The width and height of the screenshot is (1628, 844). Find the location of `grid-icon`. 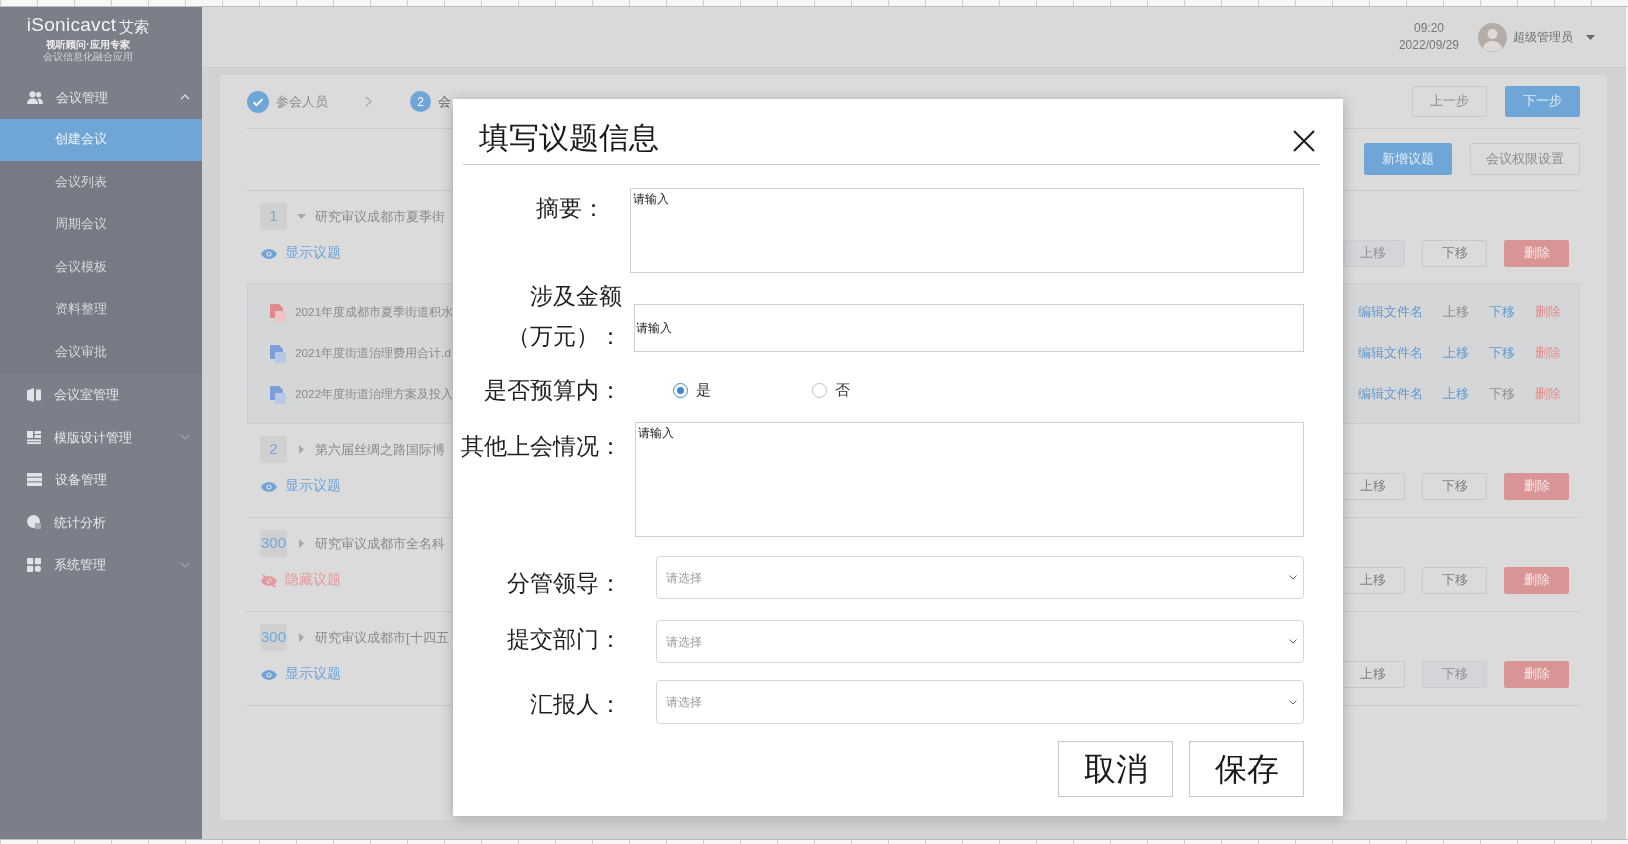

grid-icon is located at coordinates (34, 564).